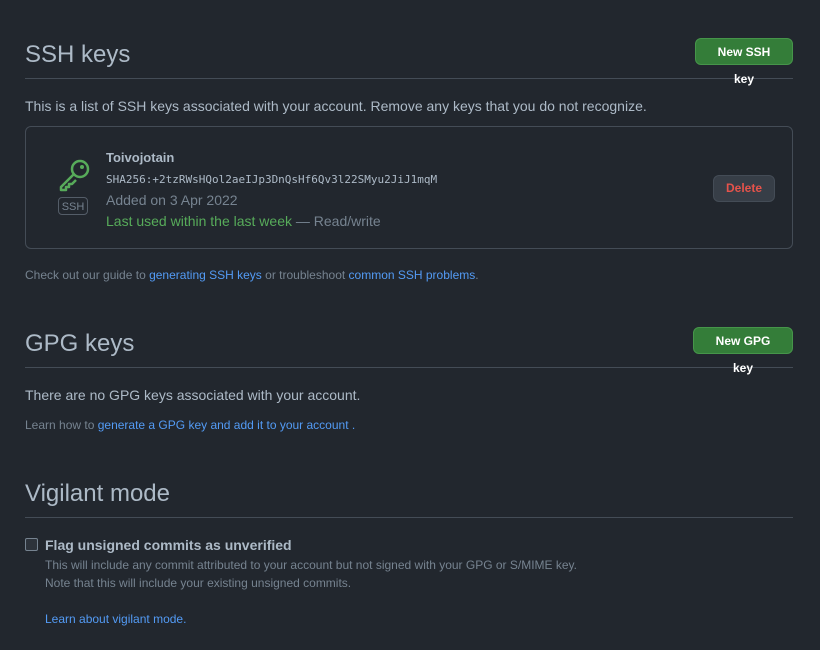 This screenshot has height=650, width=820. What do you see at coordinates (199, 221) in the screenshot?
I see `ssh-key-last-used: Last used within the last week` at bounding box center [199, 221].